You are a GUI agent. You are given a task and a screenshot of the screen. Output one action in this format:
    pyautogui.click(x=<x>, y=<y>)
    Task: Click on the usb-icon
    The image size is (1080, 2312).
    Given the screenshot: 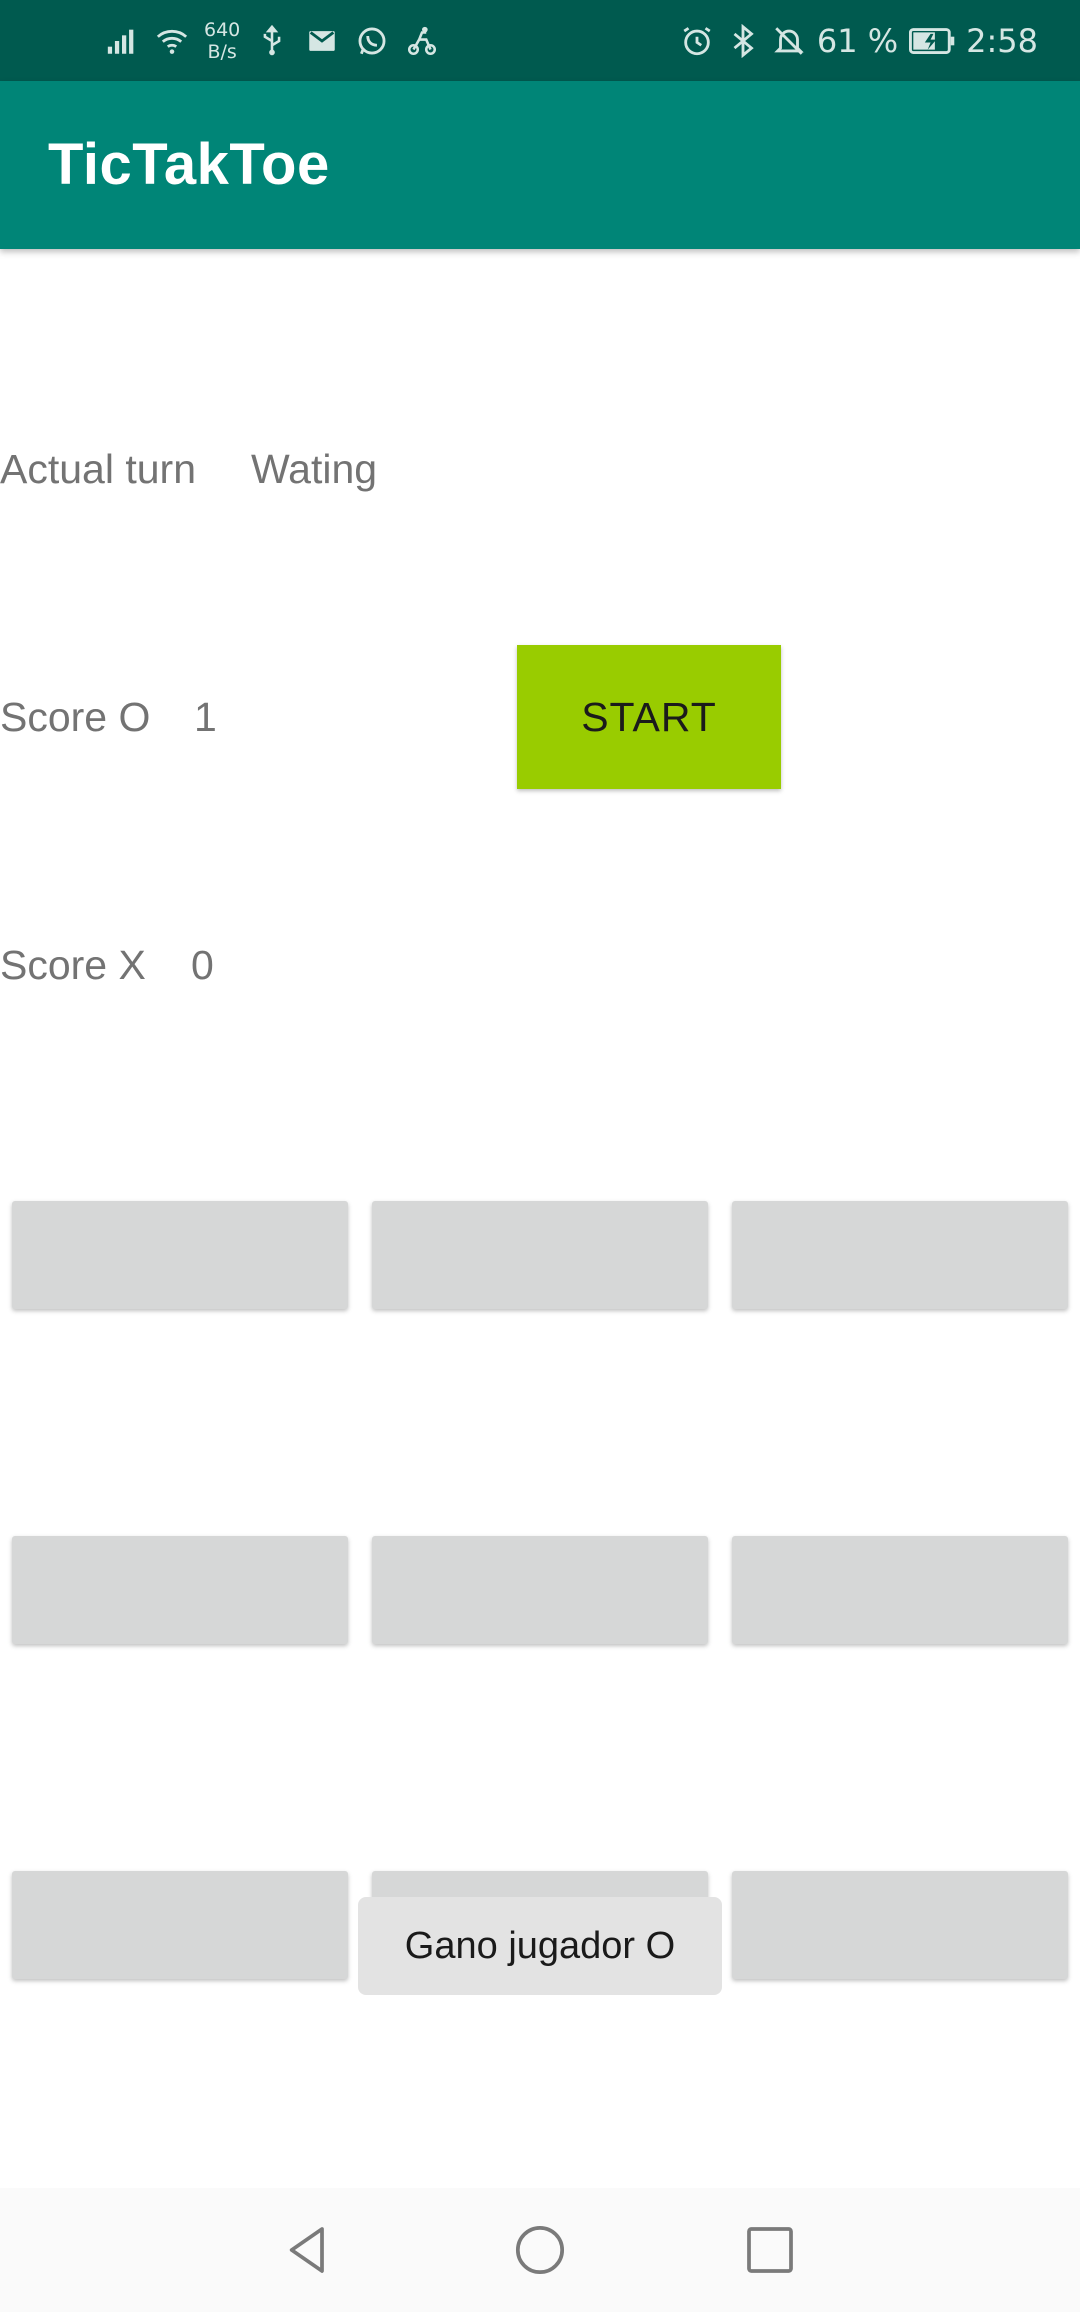 What is the action you would take?
    pyautogui.click(x=272, y=41)
    